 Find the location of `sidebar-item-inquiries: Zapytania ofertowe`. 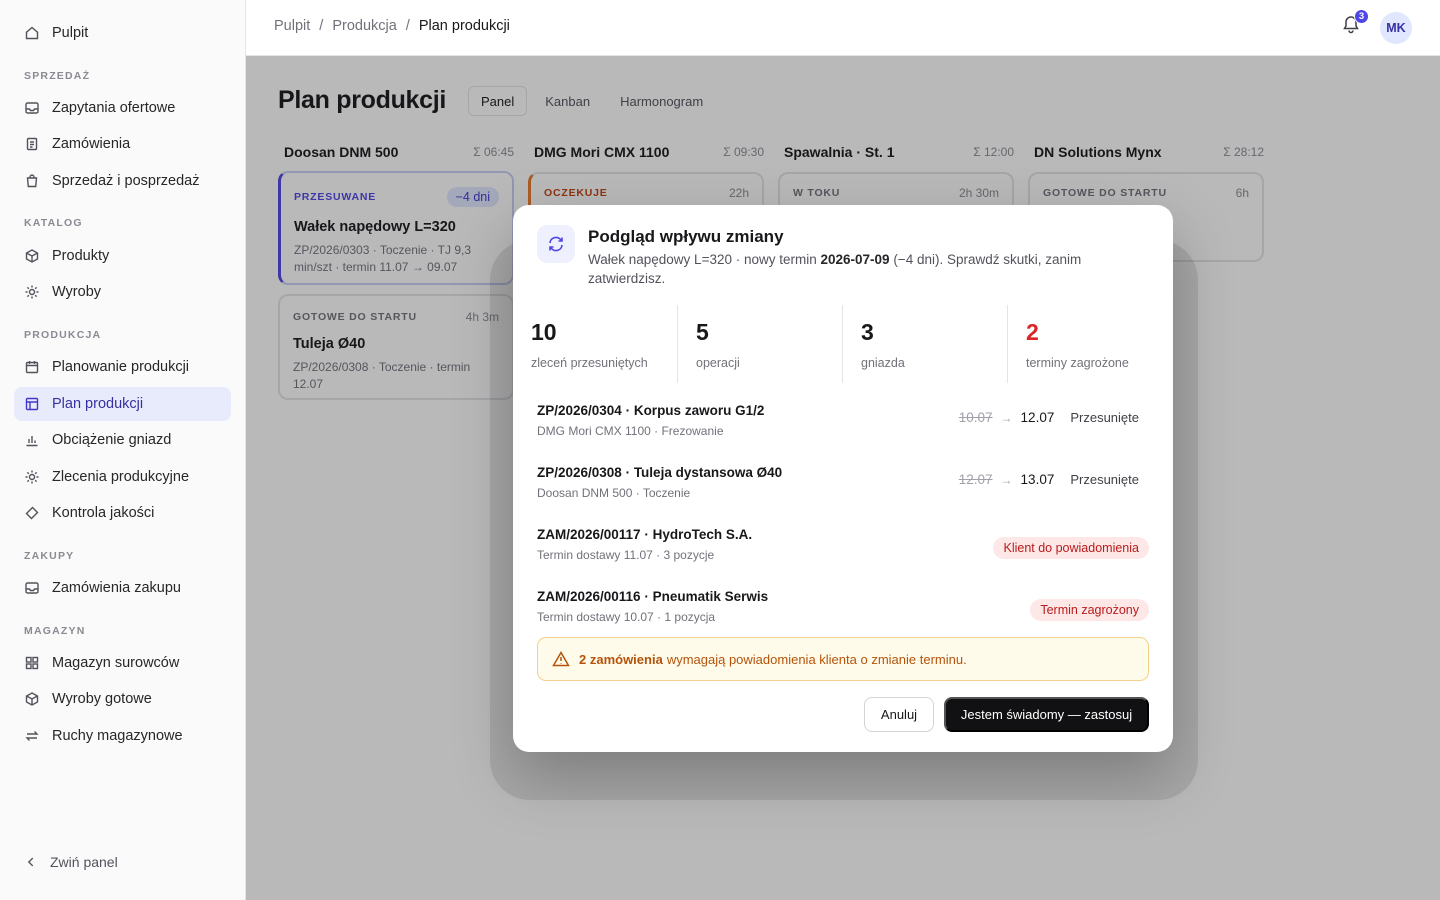

sidebar-item-inquiries: Zapytania ofertowe is located at coordinates (122, 108).